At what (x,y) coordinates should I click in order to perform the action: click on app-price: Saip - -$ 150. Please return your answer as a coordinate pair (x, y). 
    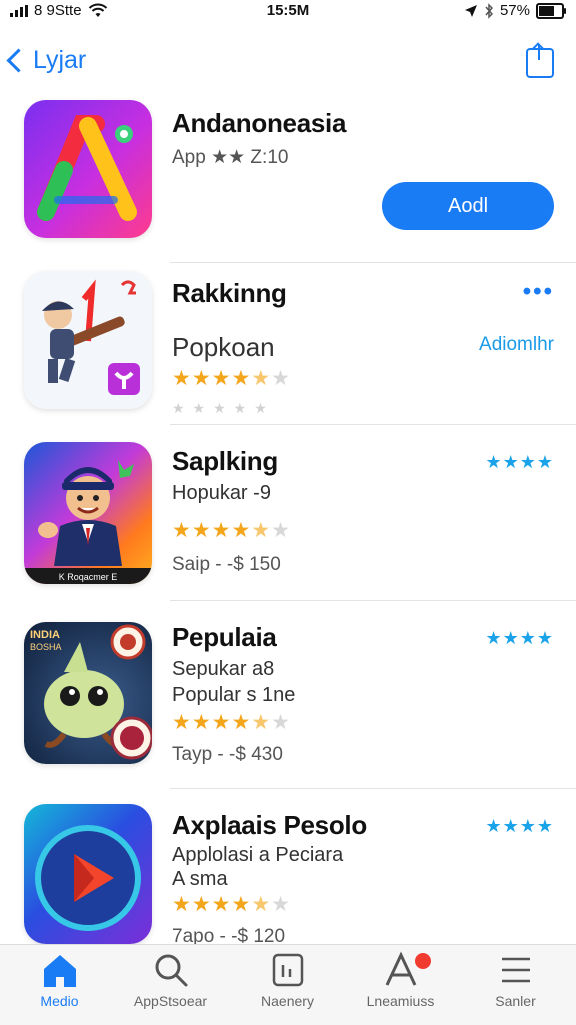
    Looking at the image, I should click on (226, 564).